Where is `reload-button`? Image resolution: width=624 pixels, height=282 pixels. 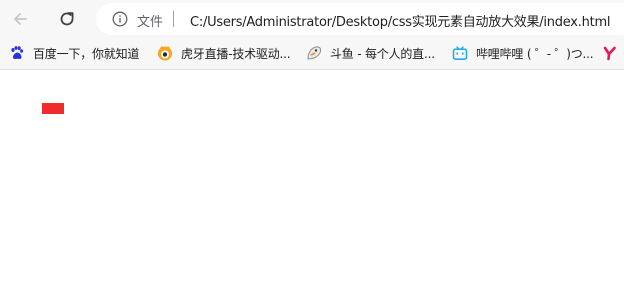
reload-button is located at coordinates (67, 19).